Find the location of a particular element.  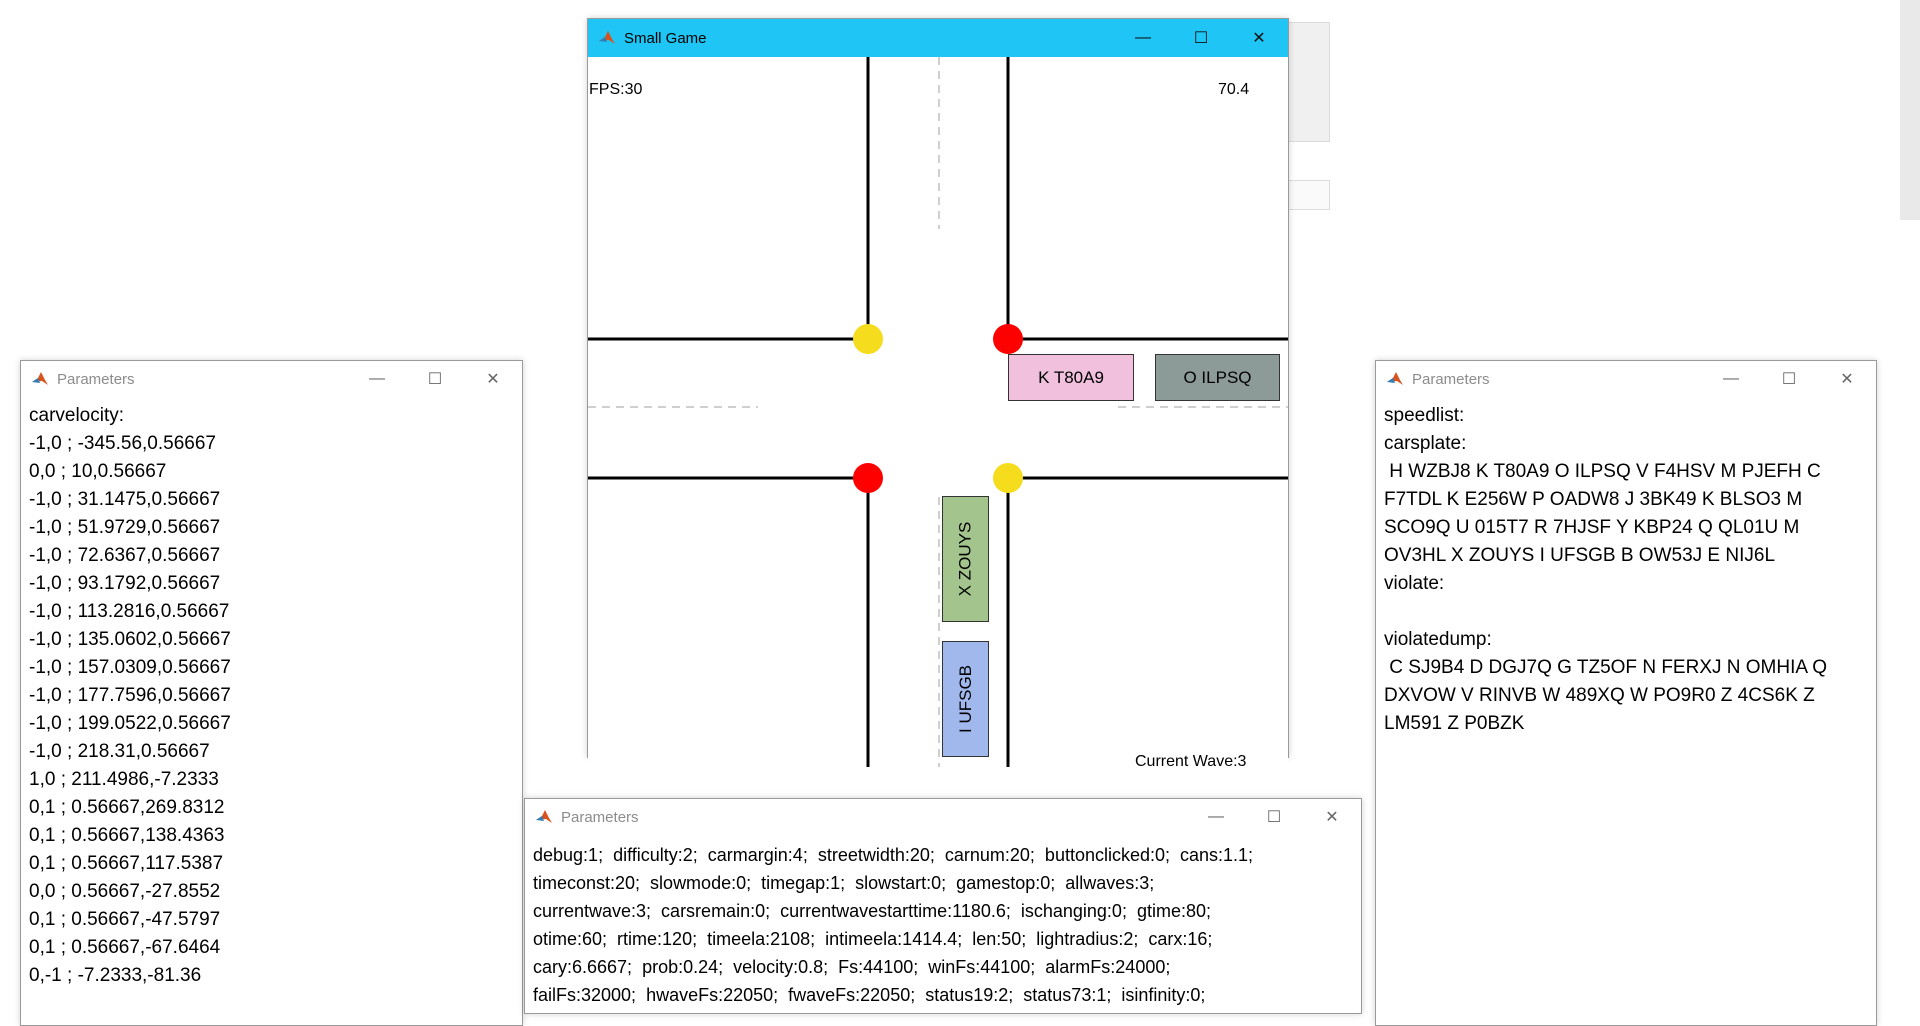

car-i-ufsgb: I UFSGB is located at coordinates (965, 699).